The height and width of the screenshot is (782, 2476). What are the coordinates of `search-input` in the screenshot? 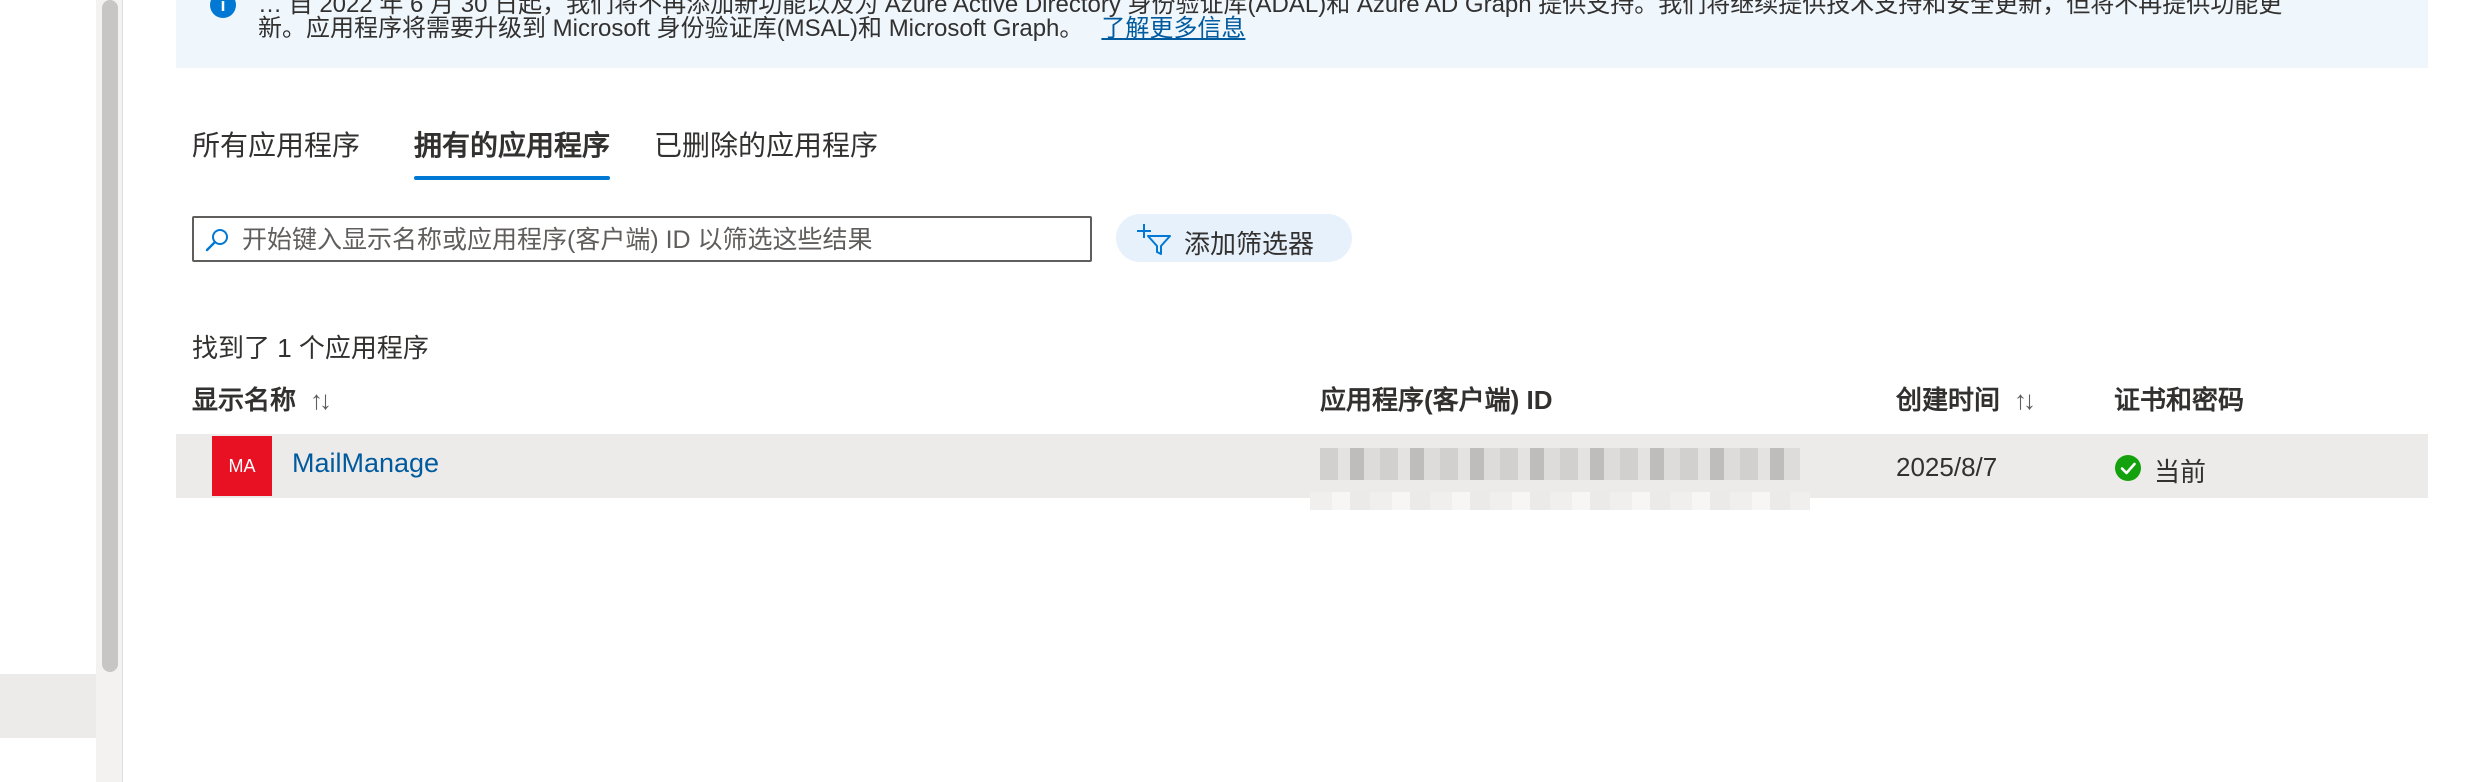 It's located at (662, 240).